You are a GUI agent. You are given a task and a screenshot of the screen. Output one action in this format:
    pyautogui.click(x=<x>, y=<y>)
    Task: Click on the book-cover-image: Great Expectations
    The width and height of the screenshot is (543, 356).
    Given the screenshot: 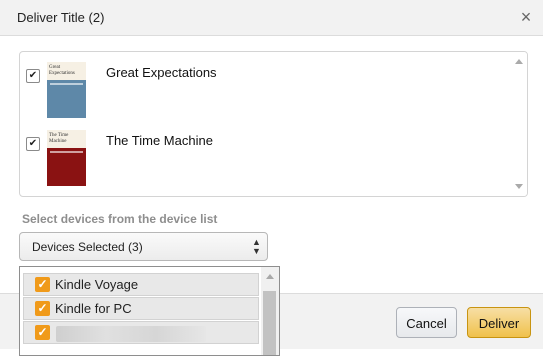 What is the action you would take?
    pyautogui.click(x=66, y=90)
    